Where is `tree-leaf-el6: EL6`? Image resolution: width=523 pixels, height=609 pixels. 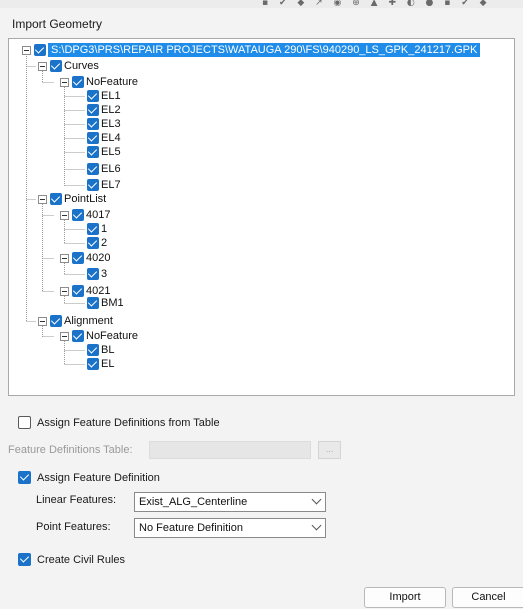 tree-leaf-el6: EL6 is located at coordinates (104, 169).